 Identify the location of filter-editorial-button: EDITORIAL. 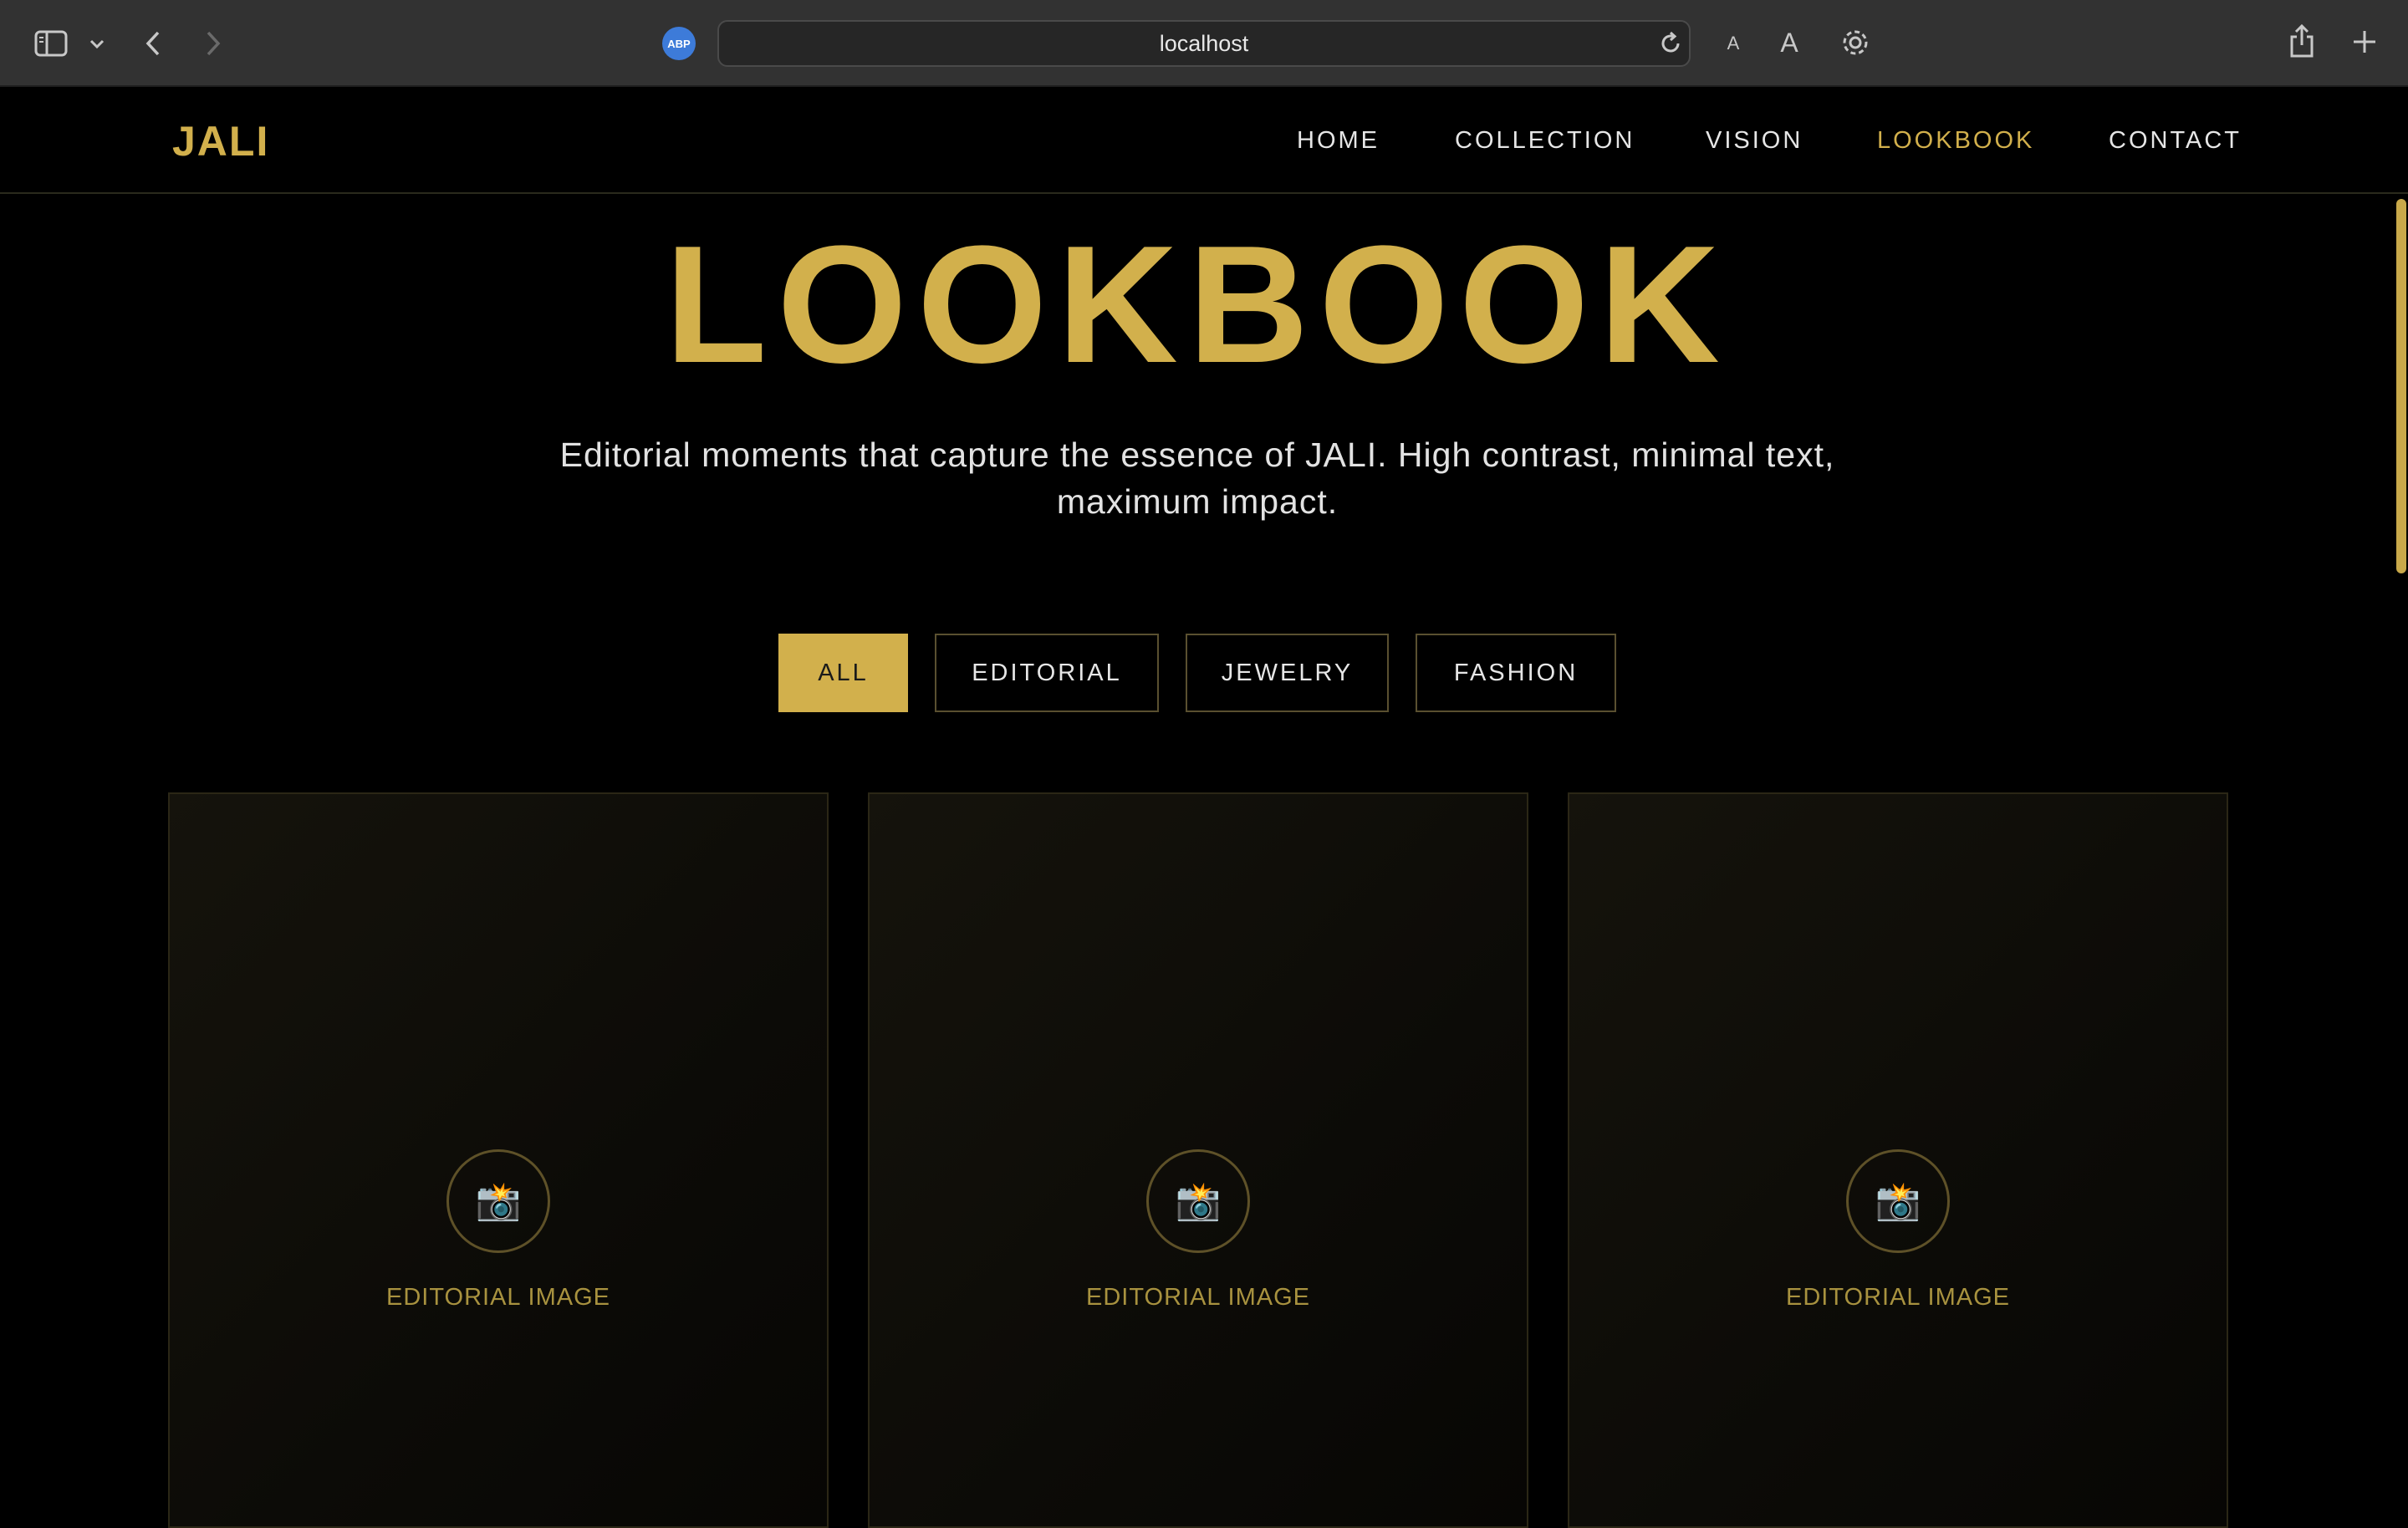
(1047, 673).